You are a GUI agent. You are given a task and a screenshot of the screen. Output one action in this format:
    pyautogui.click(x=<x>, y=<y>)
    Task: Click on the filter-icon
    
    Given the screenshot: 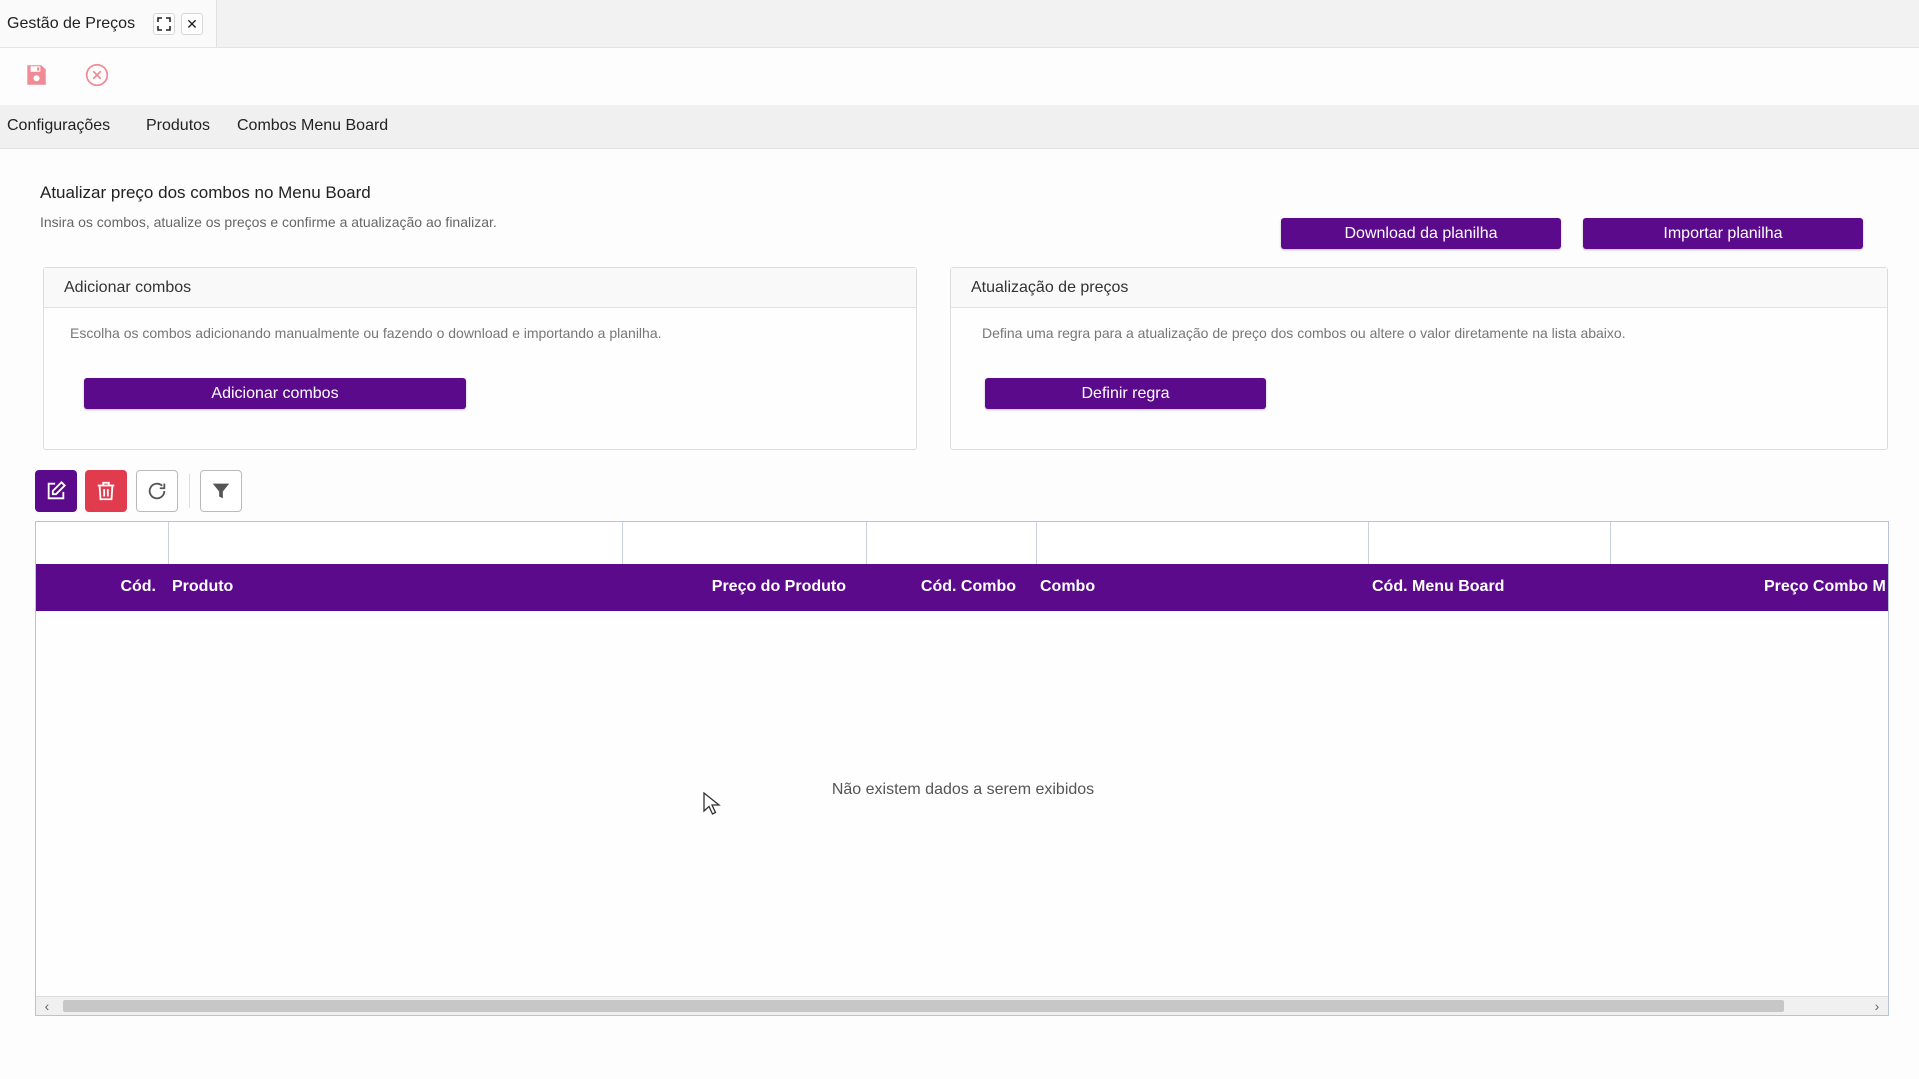 What is the action you would take?
    pyautogui.click(x=221, y=491)
    